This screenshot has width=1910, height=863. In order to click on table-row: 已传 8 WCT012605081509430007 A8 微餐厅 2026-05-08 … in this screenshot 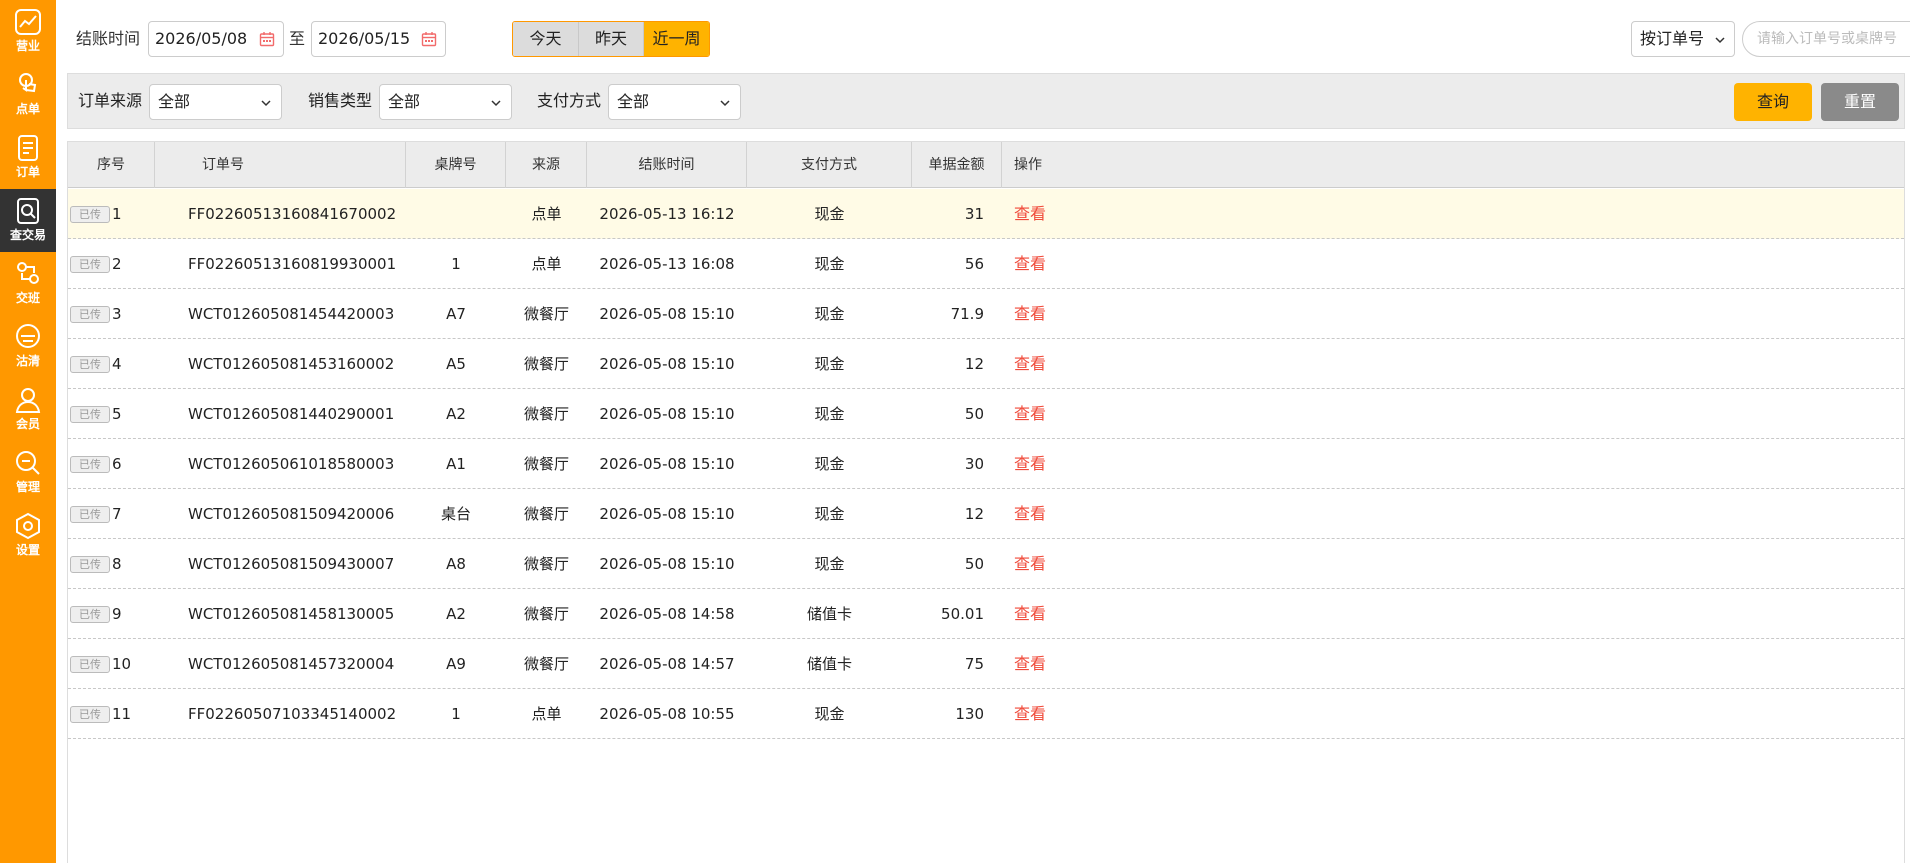, I will do `click(986, 564)`.